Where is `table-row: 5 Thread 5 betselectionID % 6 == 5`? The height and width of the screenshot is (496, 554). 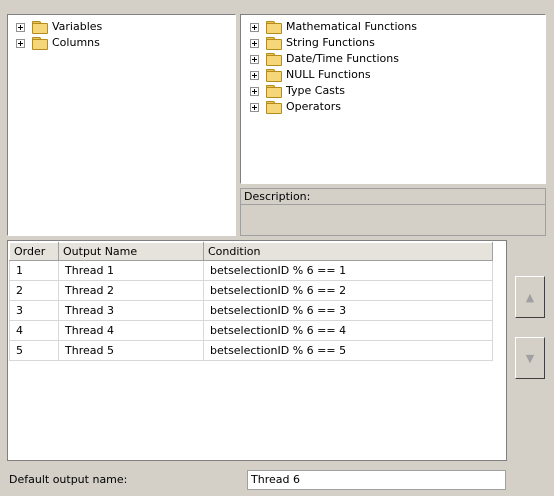
table-row: 5 Thread 5 betselectionID % 6 == 5 is located at coordinates (251, 350).